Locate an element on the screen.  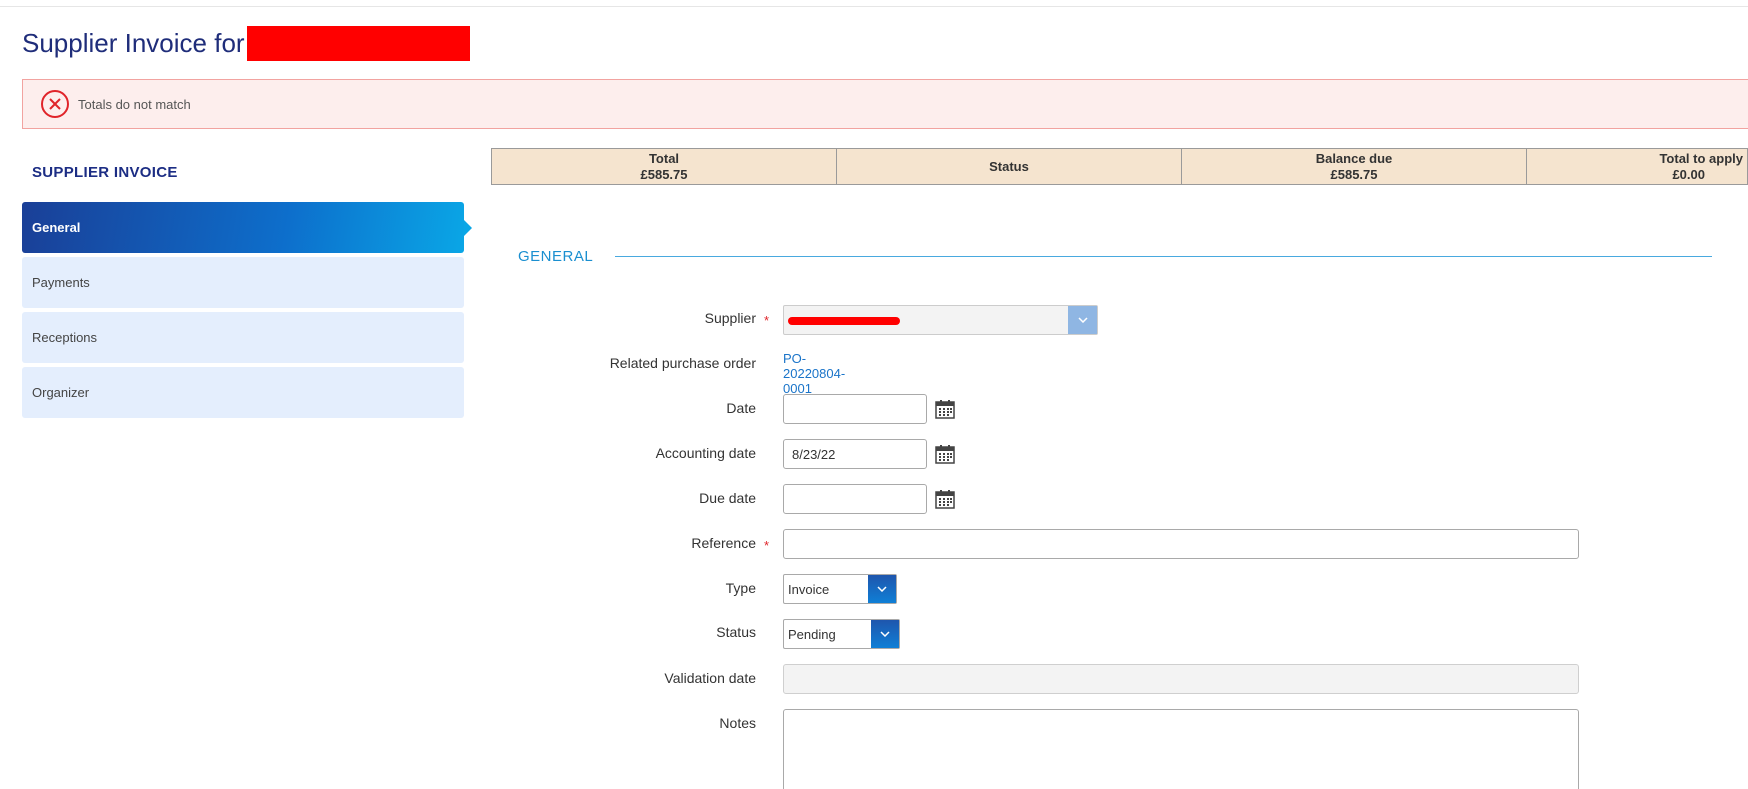
date-input is located at coordinates (855, 409).